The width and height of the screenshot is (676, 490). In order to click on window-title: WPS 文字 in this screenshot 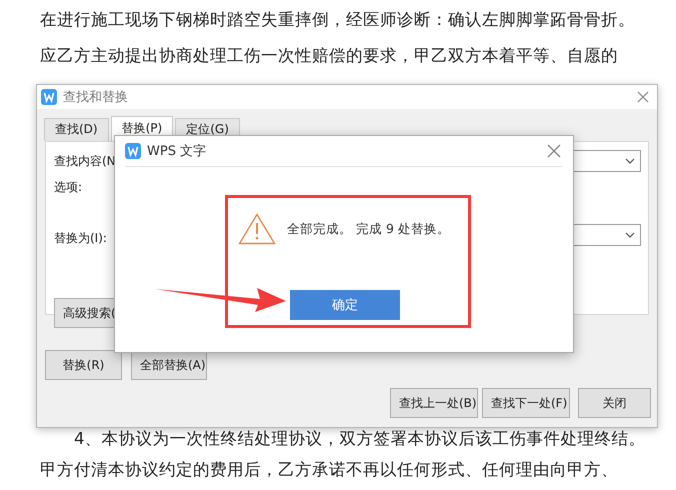, I will do `click(176, 151)`.